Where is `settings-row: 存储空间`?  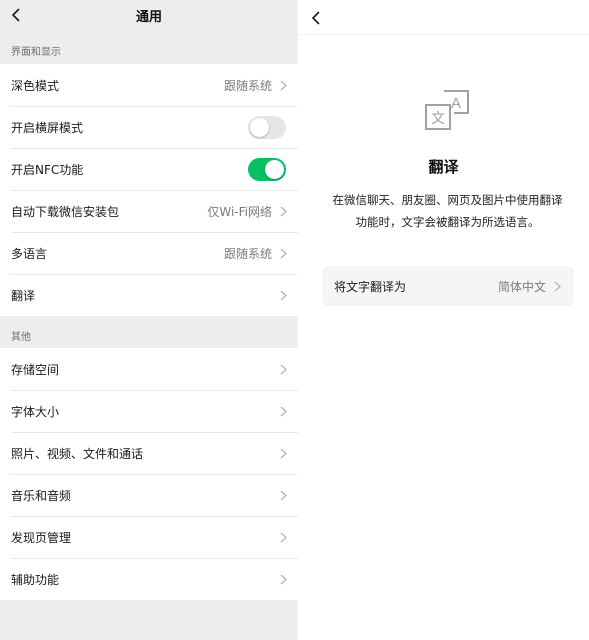 settings-row: 存储空间 is located at coordinates (149, 369).